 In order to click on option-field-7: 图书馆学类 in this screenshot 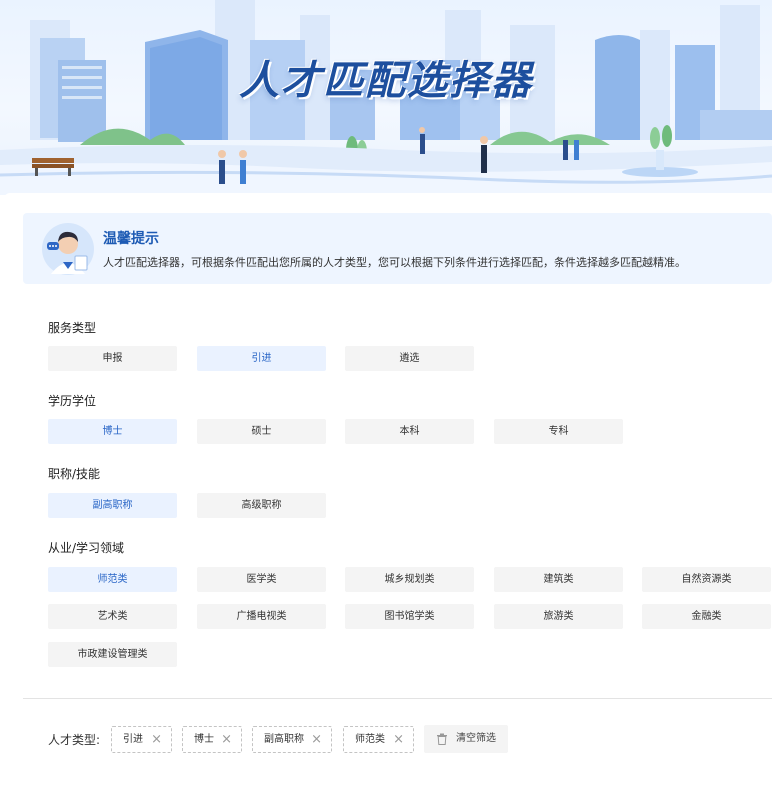, I will do `click(409, 616)`.